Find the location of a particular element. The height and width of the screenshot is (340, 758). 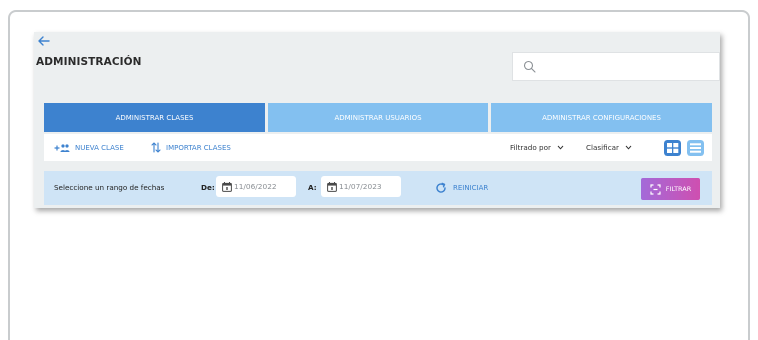

tab-administrar-usuarios: ADMINISTRAR USUARIOS is located at coordinates (378, 117).